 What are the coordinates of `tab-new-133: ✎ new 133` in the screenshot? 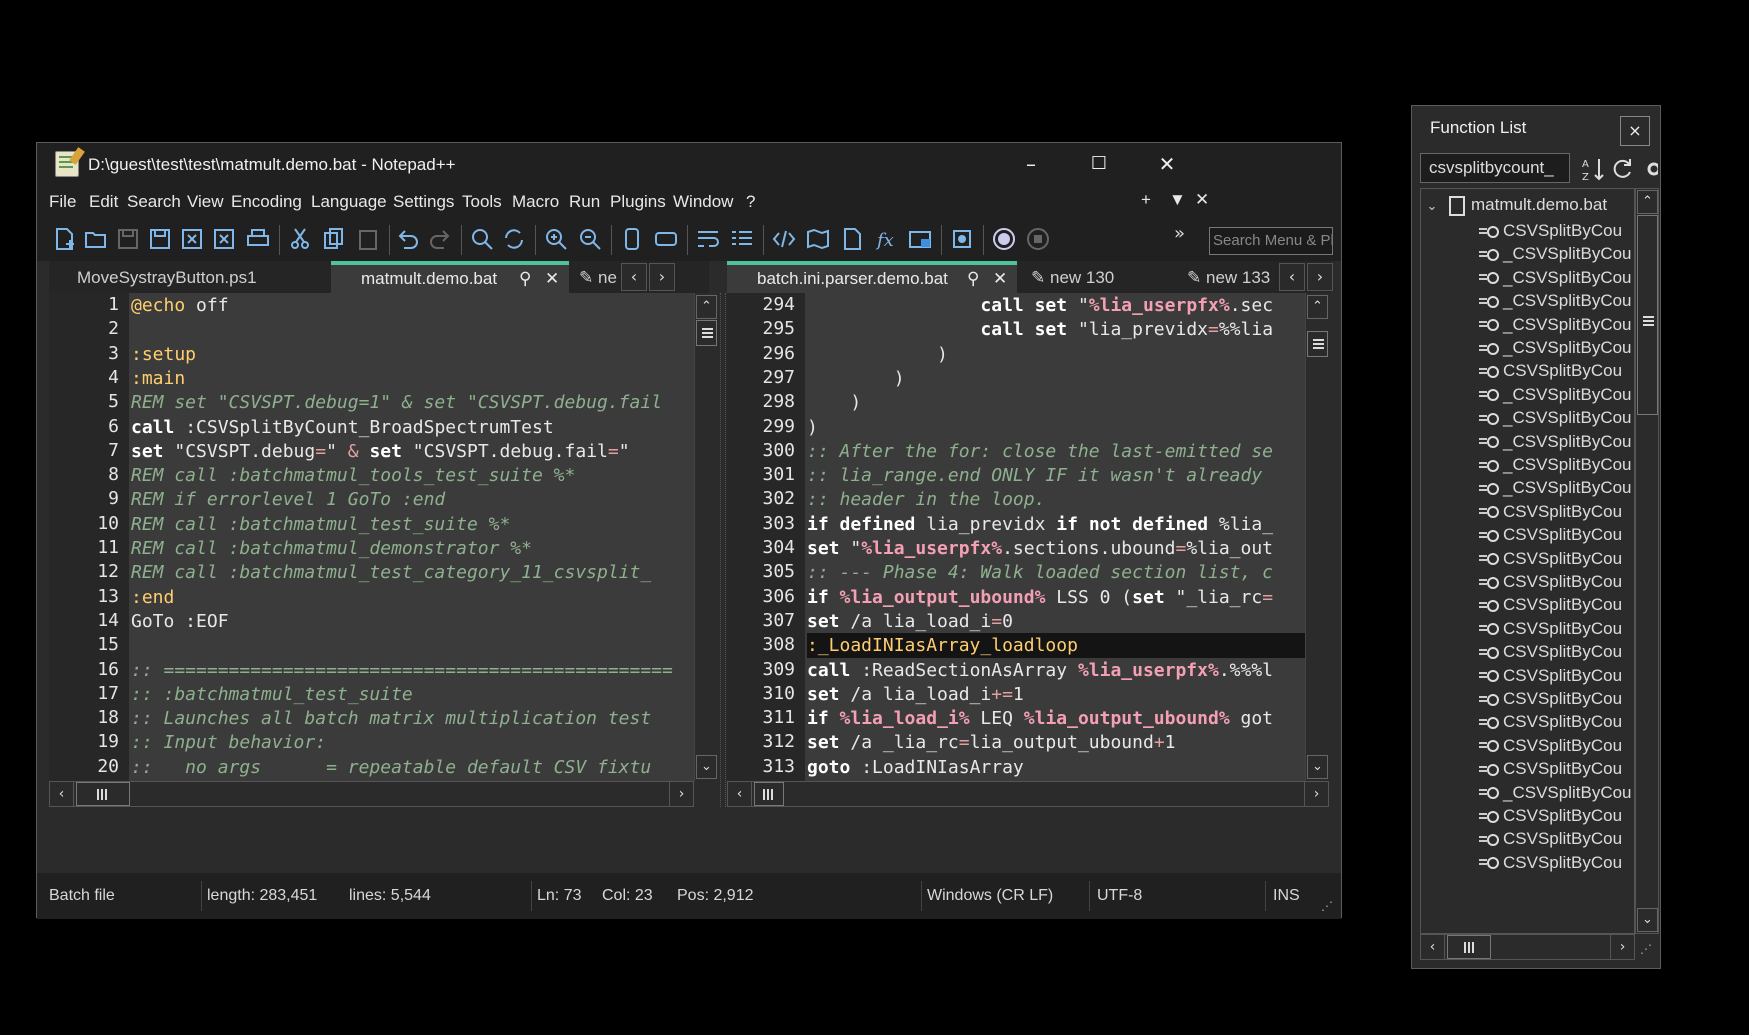 It's located at (1230, 277).